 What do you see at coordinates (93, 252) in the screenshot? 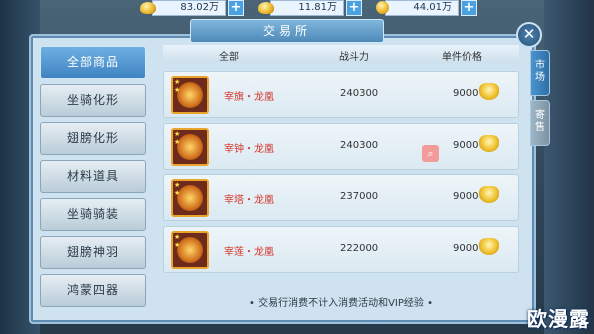
I see `category-wing-feather: 翅膀神羽` at bounding box center [93, 252].